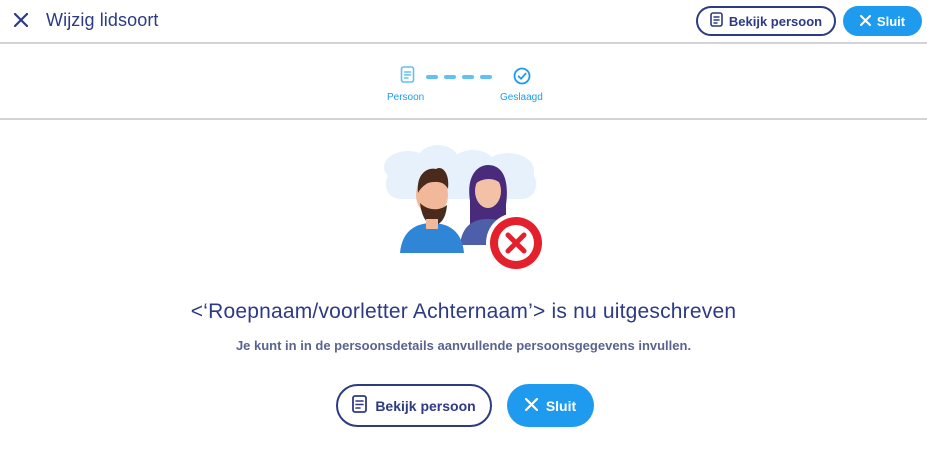 The height and width of the screenshot is (454, 927). What do you see at coordinates (891, 21) in the screenshot?
I see `header-close-label: Sluit` at bounding box center [891, 21].